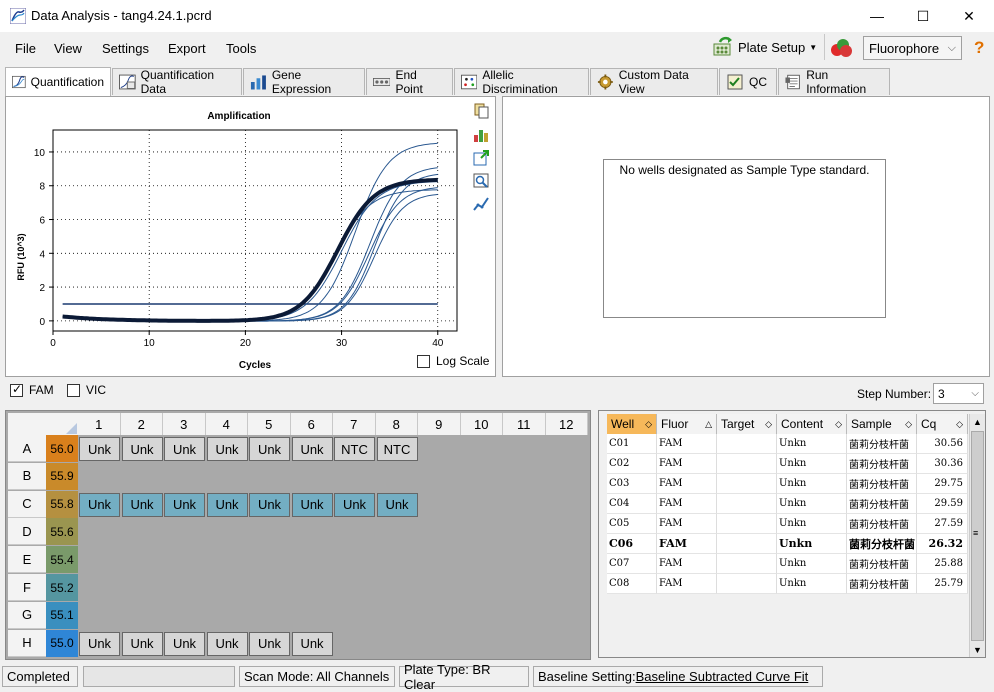 The width and height of the screenshot is (994, 692). Describe the element at coordinates (27, 643) in the screenshot. I see `plate-row-header: H` at that location.